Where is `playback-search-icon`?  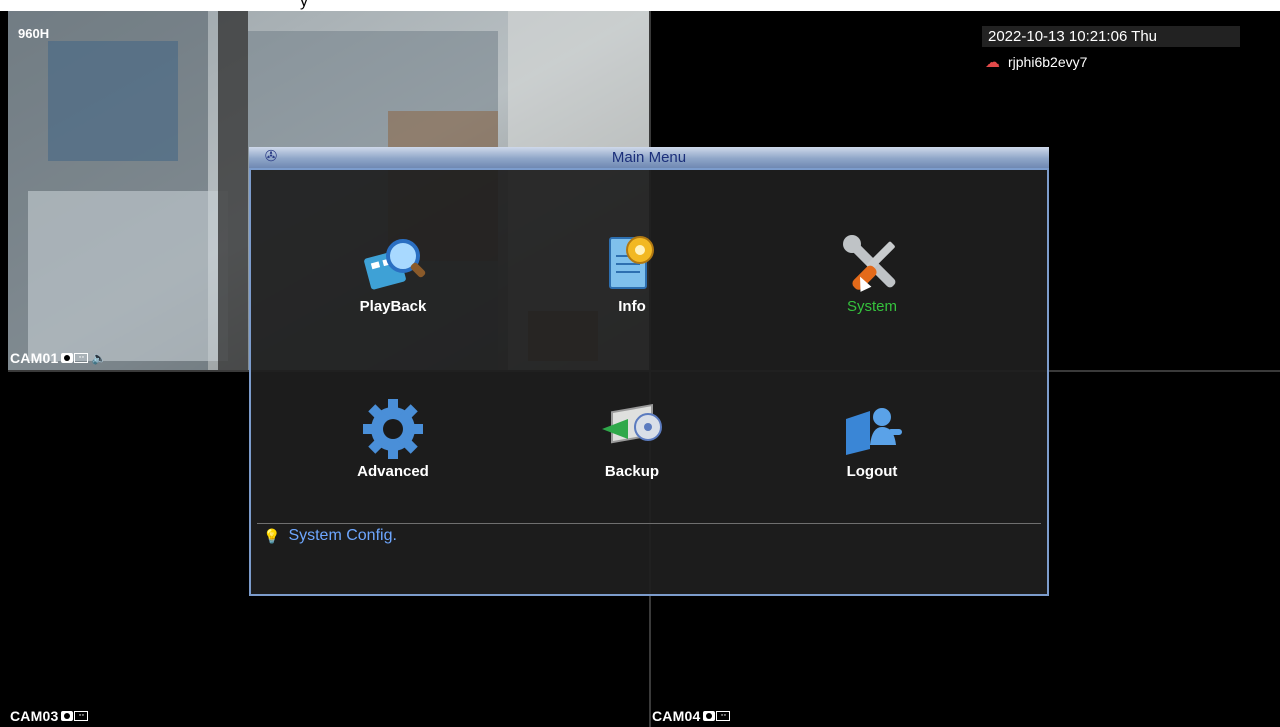 playback-search-icon is located at coordinates (393, 264).